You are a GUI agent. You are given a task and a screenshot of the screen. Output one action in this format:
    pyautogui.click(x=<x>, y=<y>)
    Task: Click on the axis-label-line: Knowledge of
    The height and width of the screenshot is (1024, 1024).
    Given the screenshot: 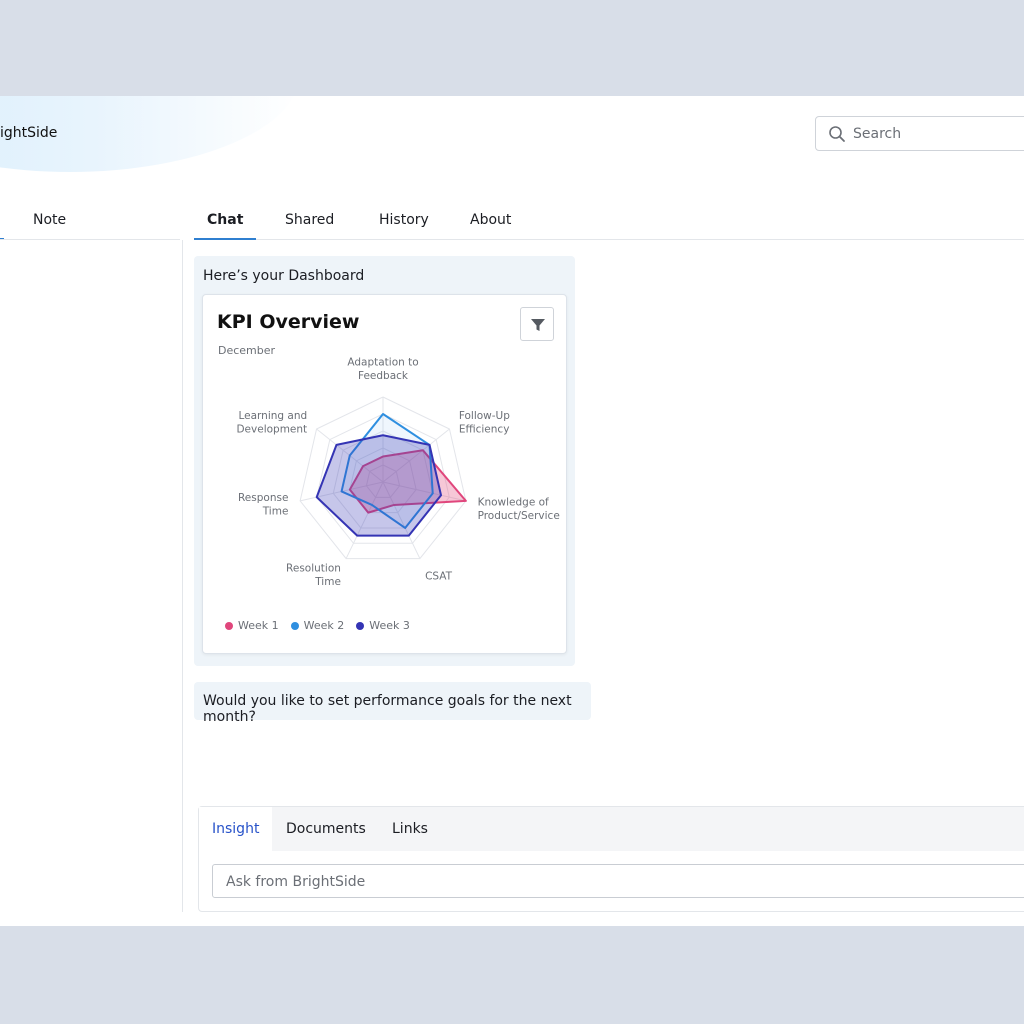 What is the action you would take?
    pyautogui.click(x=513, y=503)
    